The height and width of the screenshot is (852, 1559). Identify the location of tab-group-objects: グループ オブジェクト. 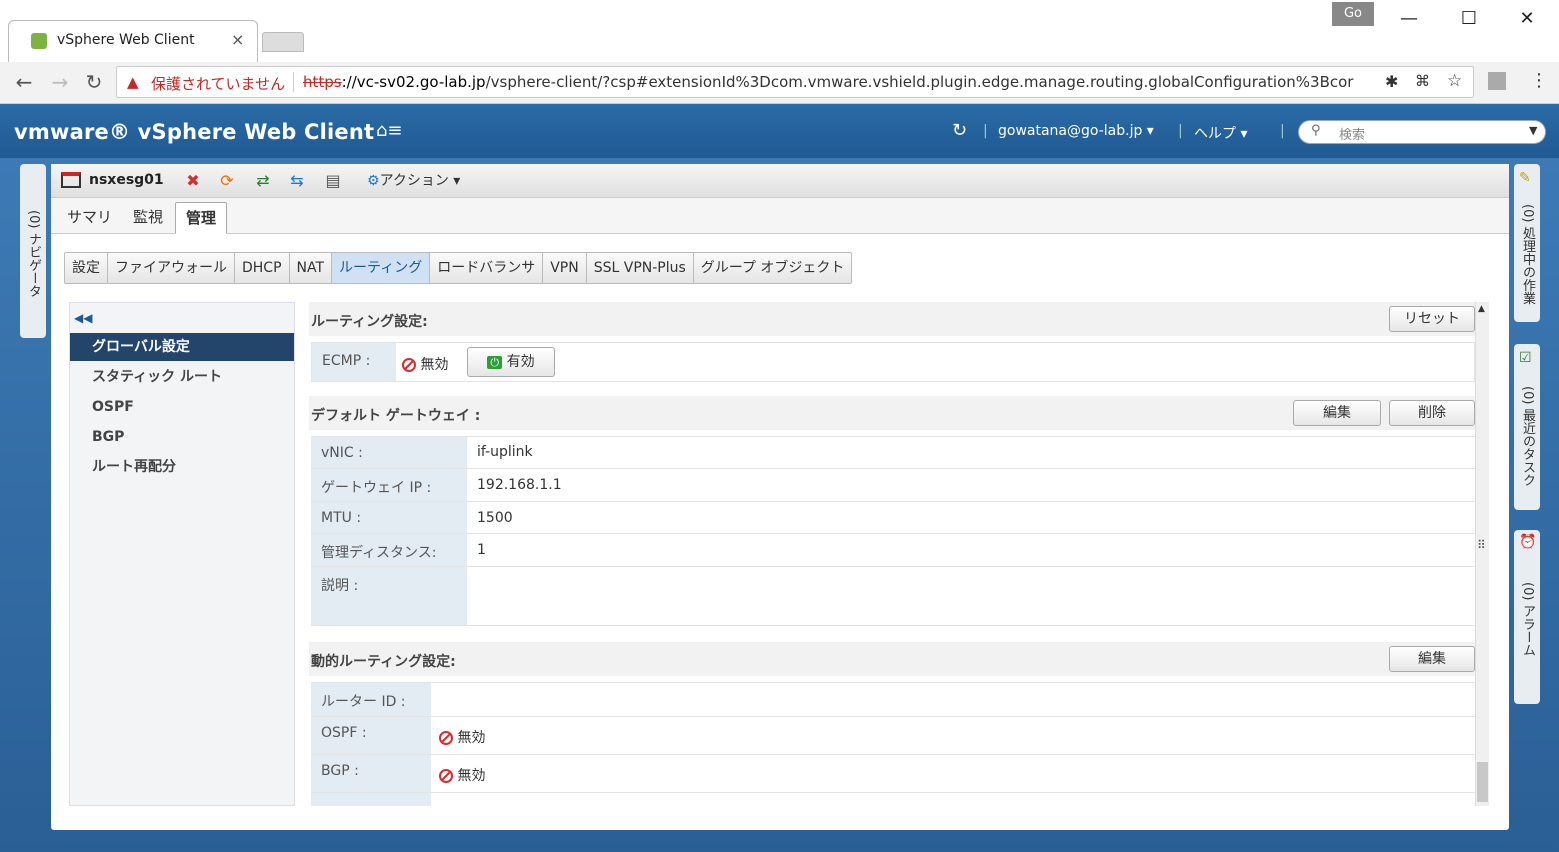
(773, 268).